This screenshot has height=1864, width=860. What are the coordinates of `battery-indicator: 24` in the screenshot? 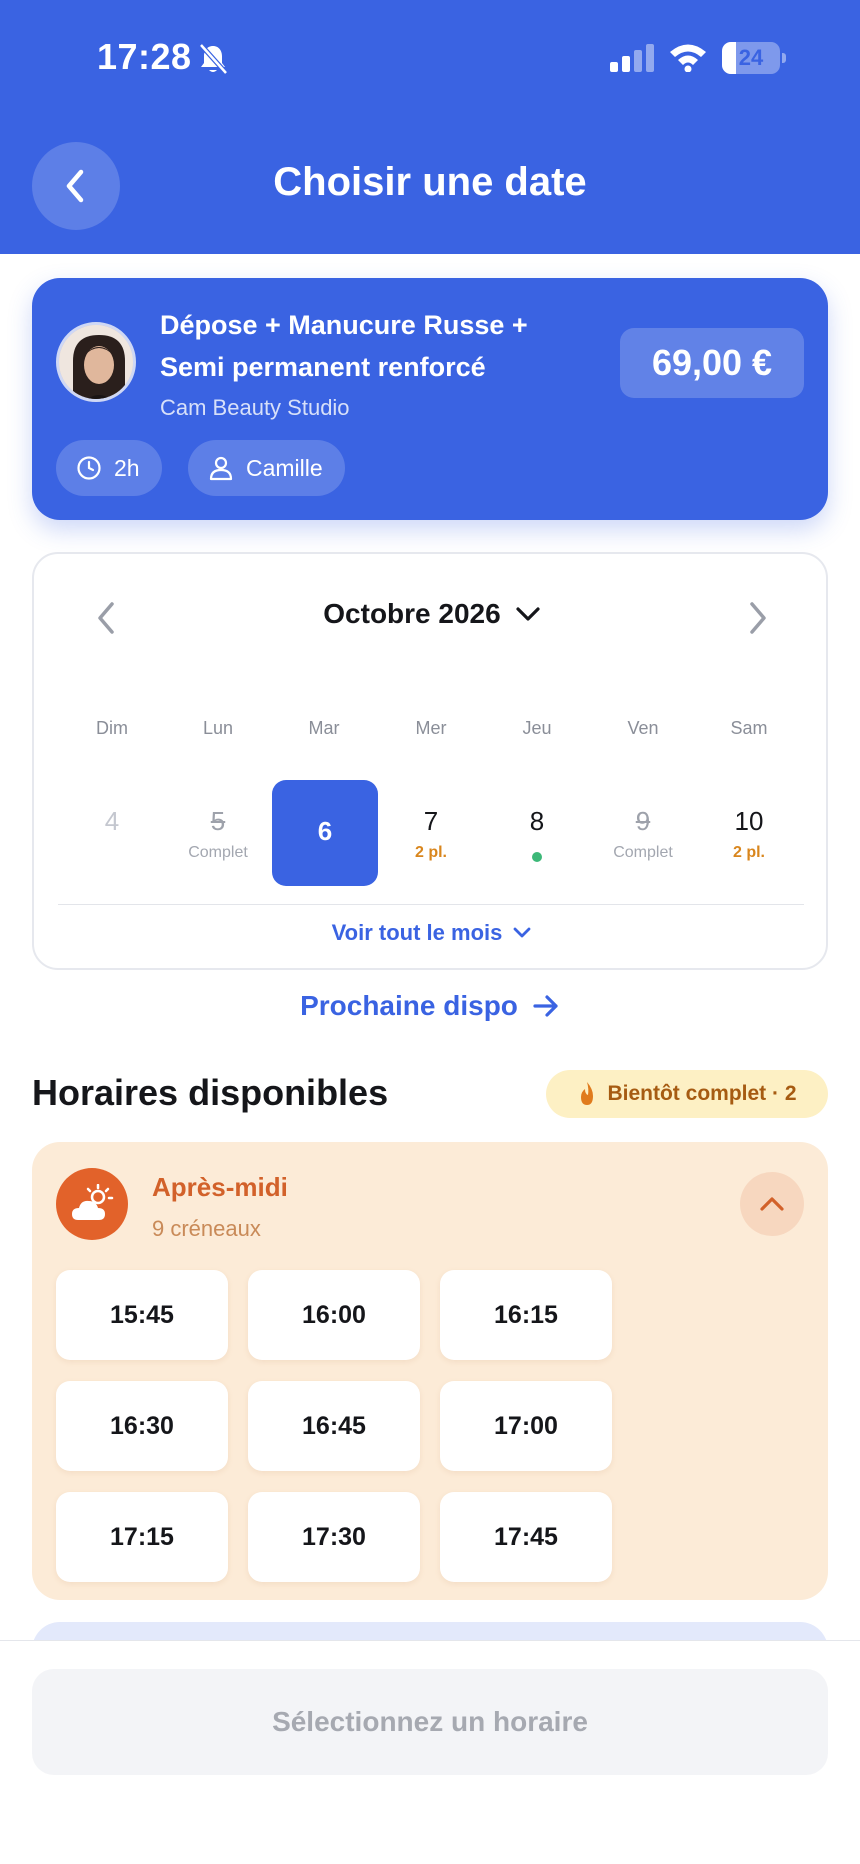 It's located at (754, 58).